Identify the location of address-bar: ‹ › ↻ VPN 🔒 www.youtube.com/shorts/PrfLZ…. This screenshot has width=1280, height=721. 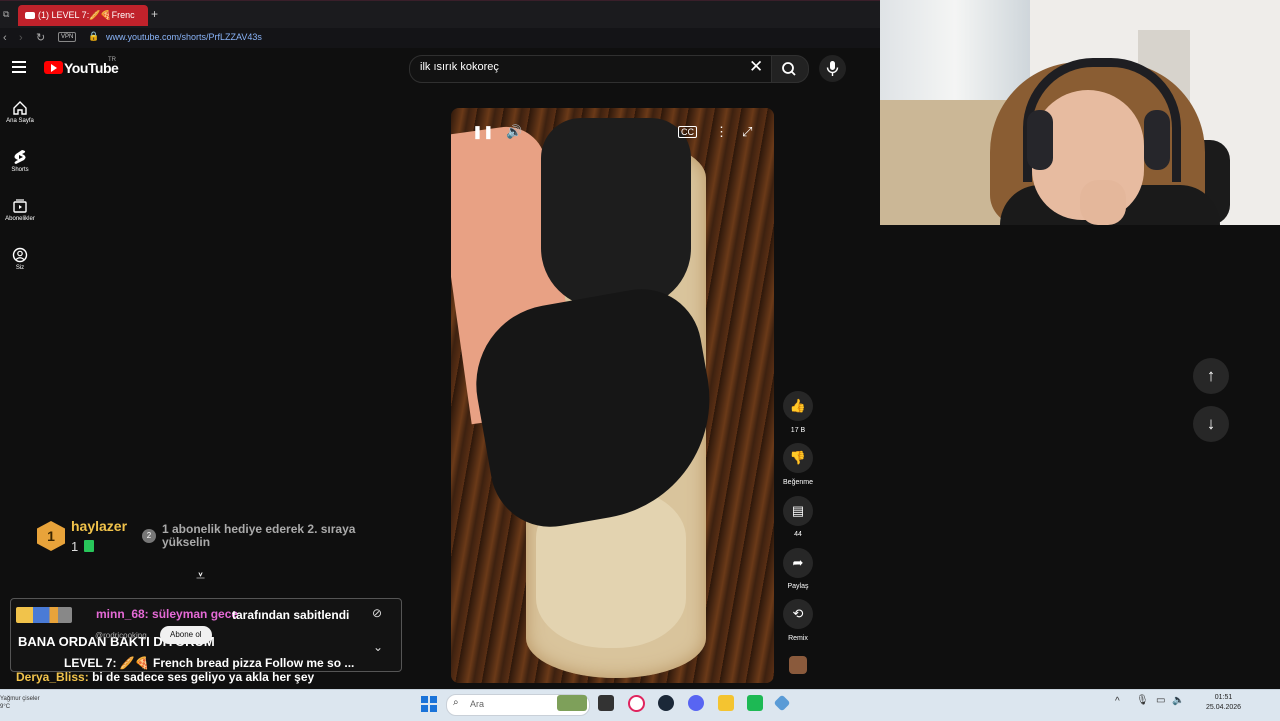
(440, 38).